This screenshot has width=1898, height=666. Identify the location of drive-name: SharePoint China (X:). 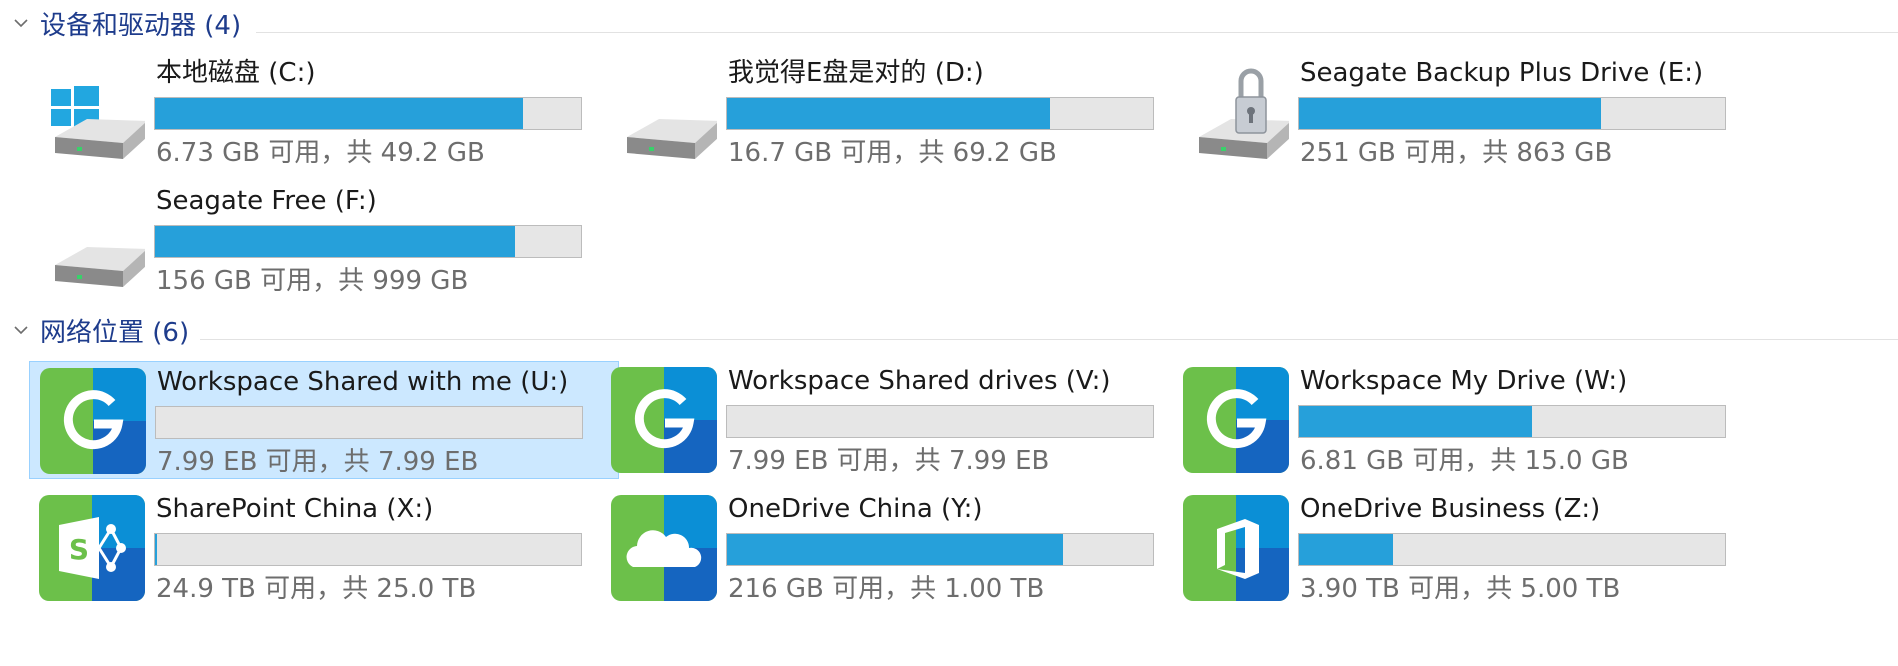
(295, 509).